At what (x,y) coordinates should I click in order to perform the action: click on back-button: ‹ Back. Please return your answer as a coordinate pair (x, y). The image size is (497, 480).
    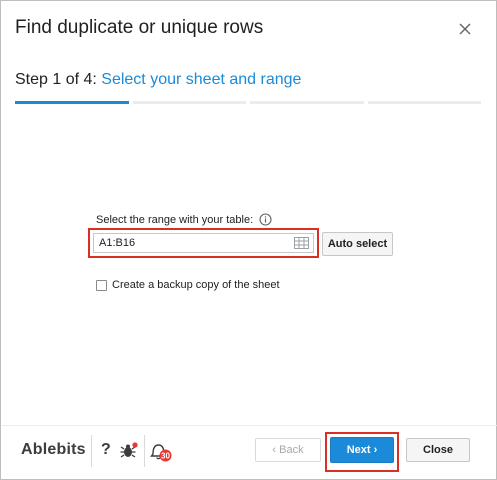
    Looking at the image, I should click on (288, 450).